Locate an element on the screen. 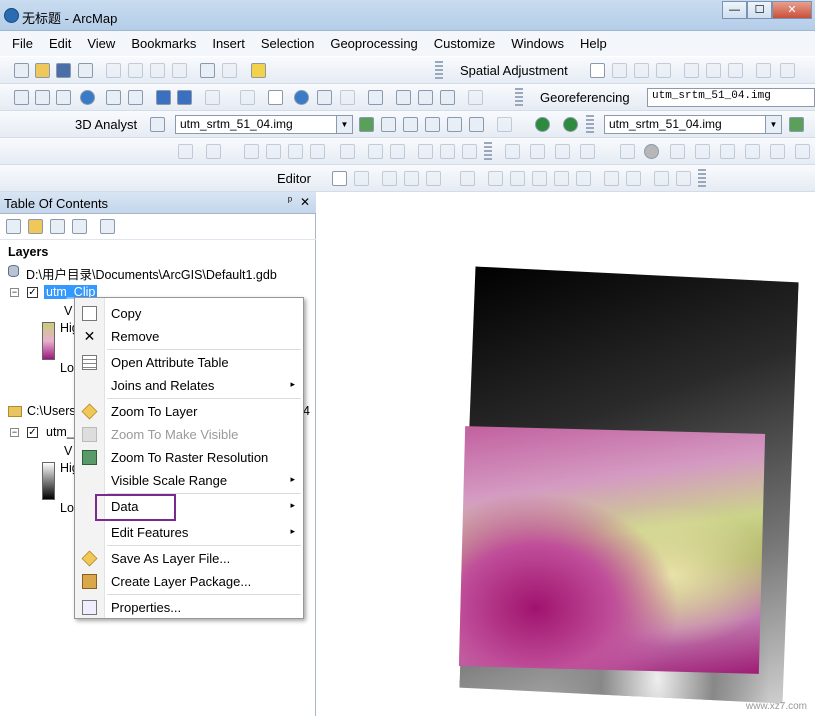  ellipse-icon is located at coordinates (752, 151).